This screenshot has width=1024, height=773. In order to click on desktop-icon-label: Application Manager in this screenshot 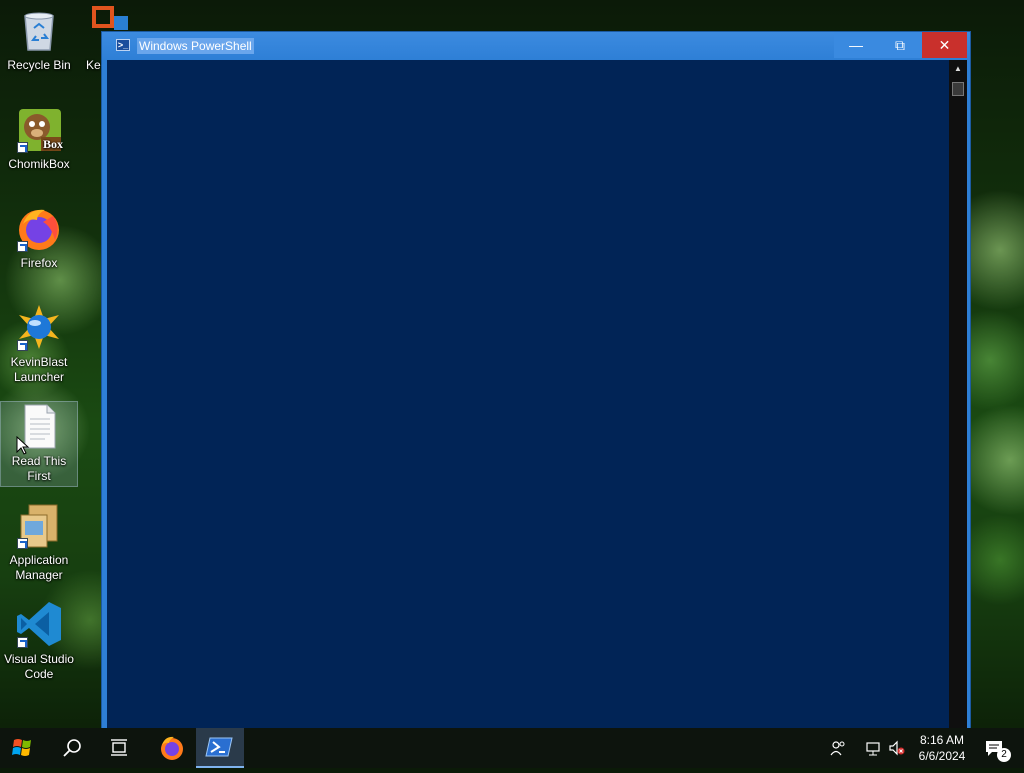, I will do `click(39, 567)`.